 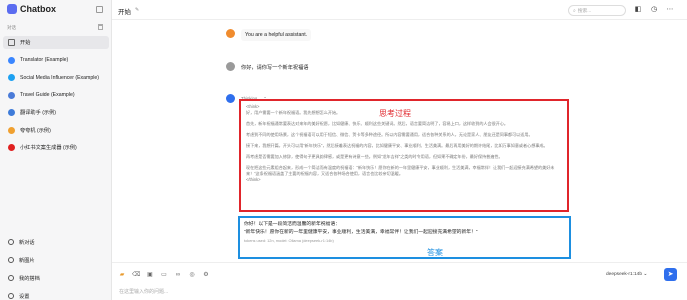 I want to click on sidebar-item-label: 夸夸机 (示例), so click(x=35, y=130).